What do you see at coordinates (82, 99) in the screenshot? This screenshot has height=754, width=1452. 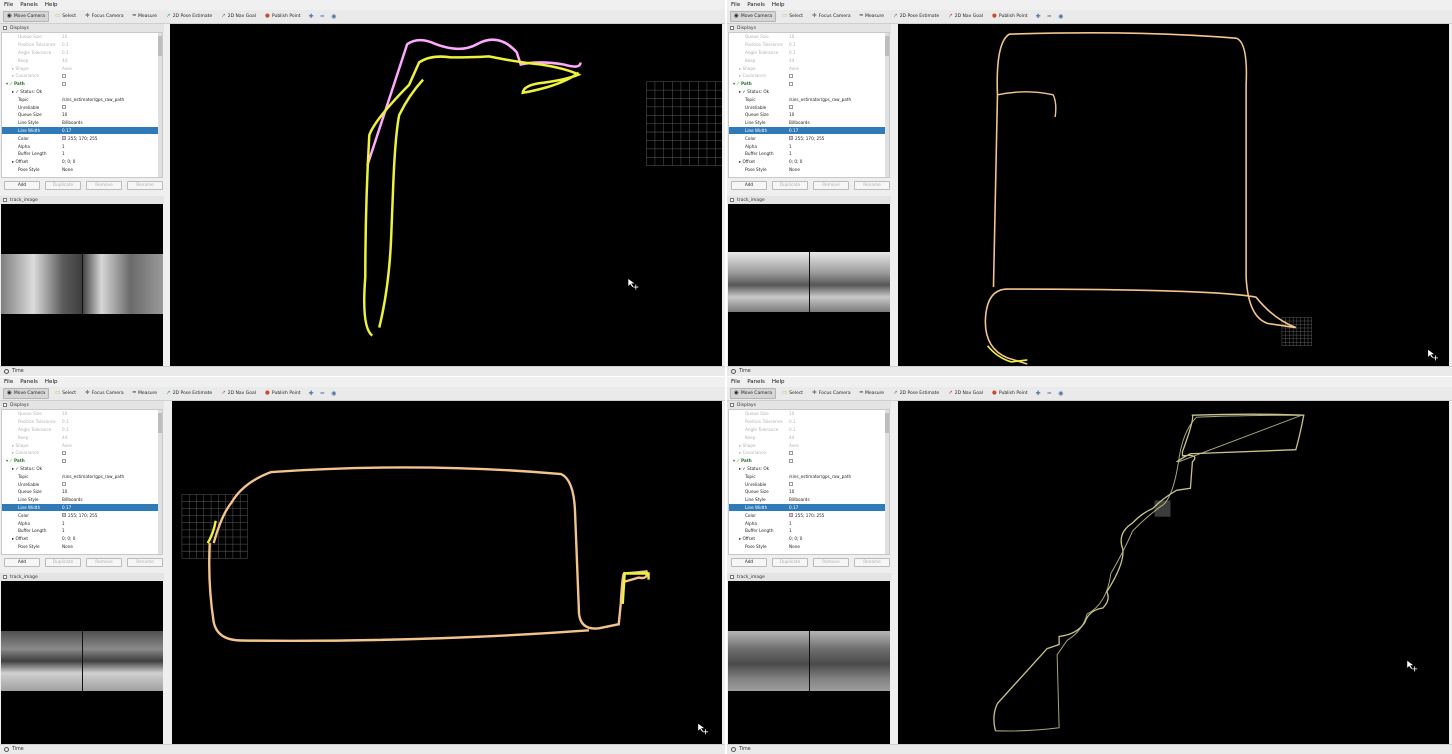 I see `prop-row: Topic/sins_estimator/gps_raw_path` at bounding box center [82, 99].